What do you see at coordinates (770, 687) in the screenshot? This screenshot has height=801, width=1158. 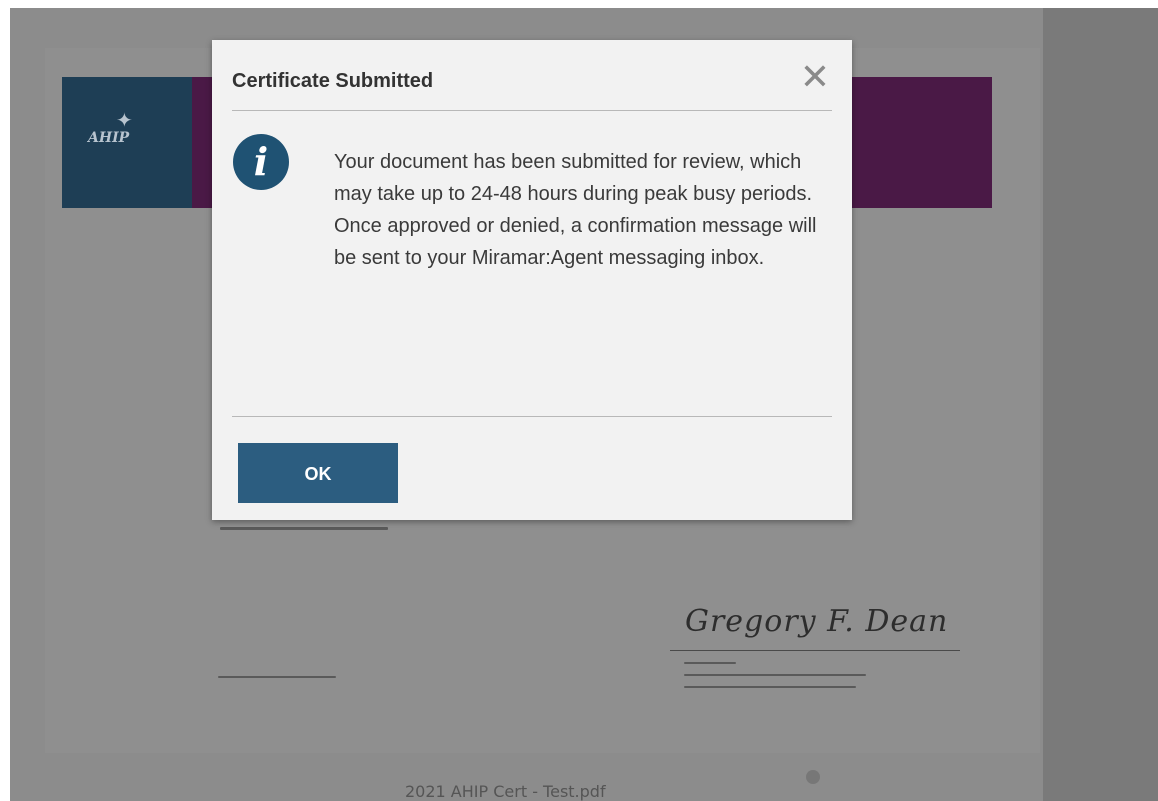 I see `signatory-org-line` at bounding box center [770, 687].